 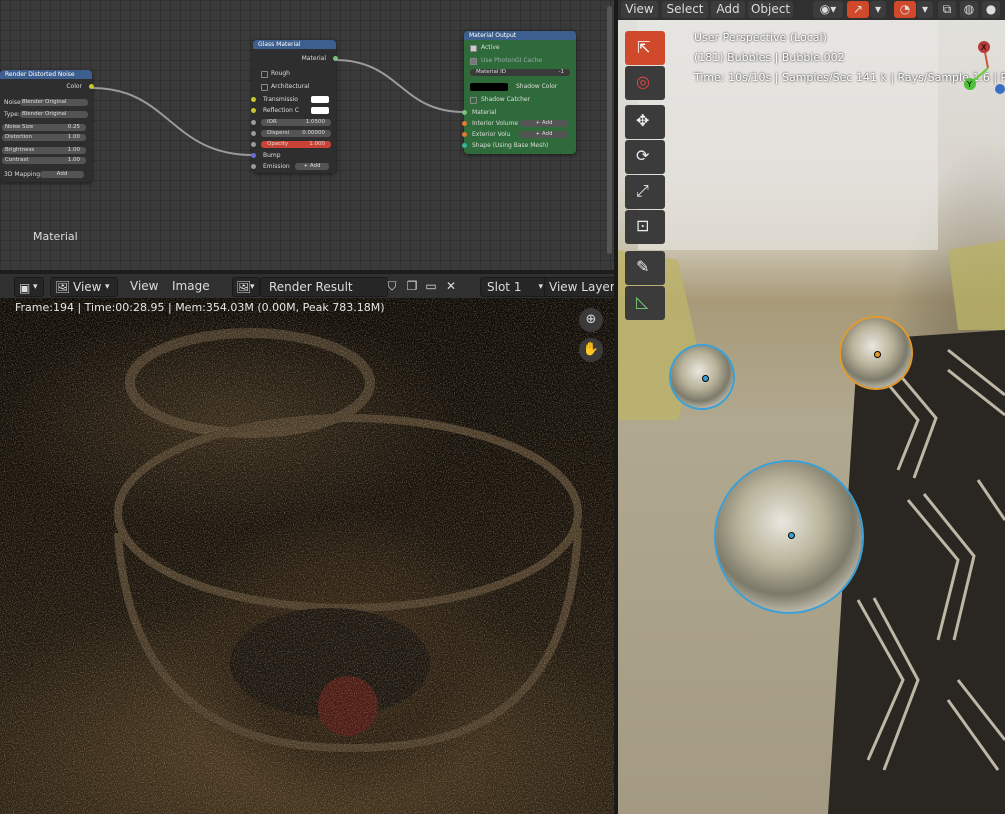 I want to click on material-input-label: Material, so click(x=484, y=112).